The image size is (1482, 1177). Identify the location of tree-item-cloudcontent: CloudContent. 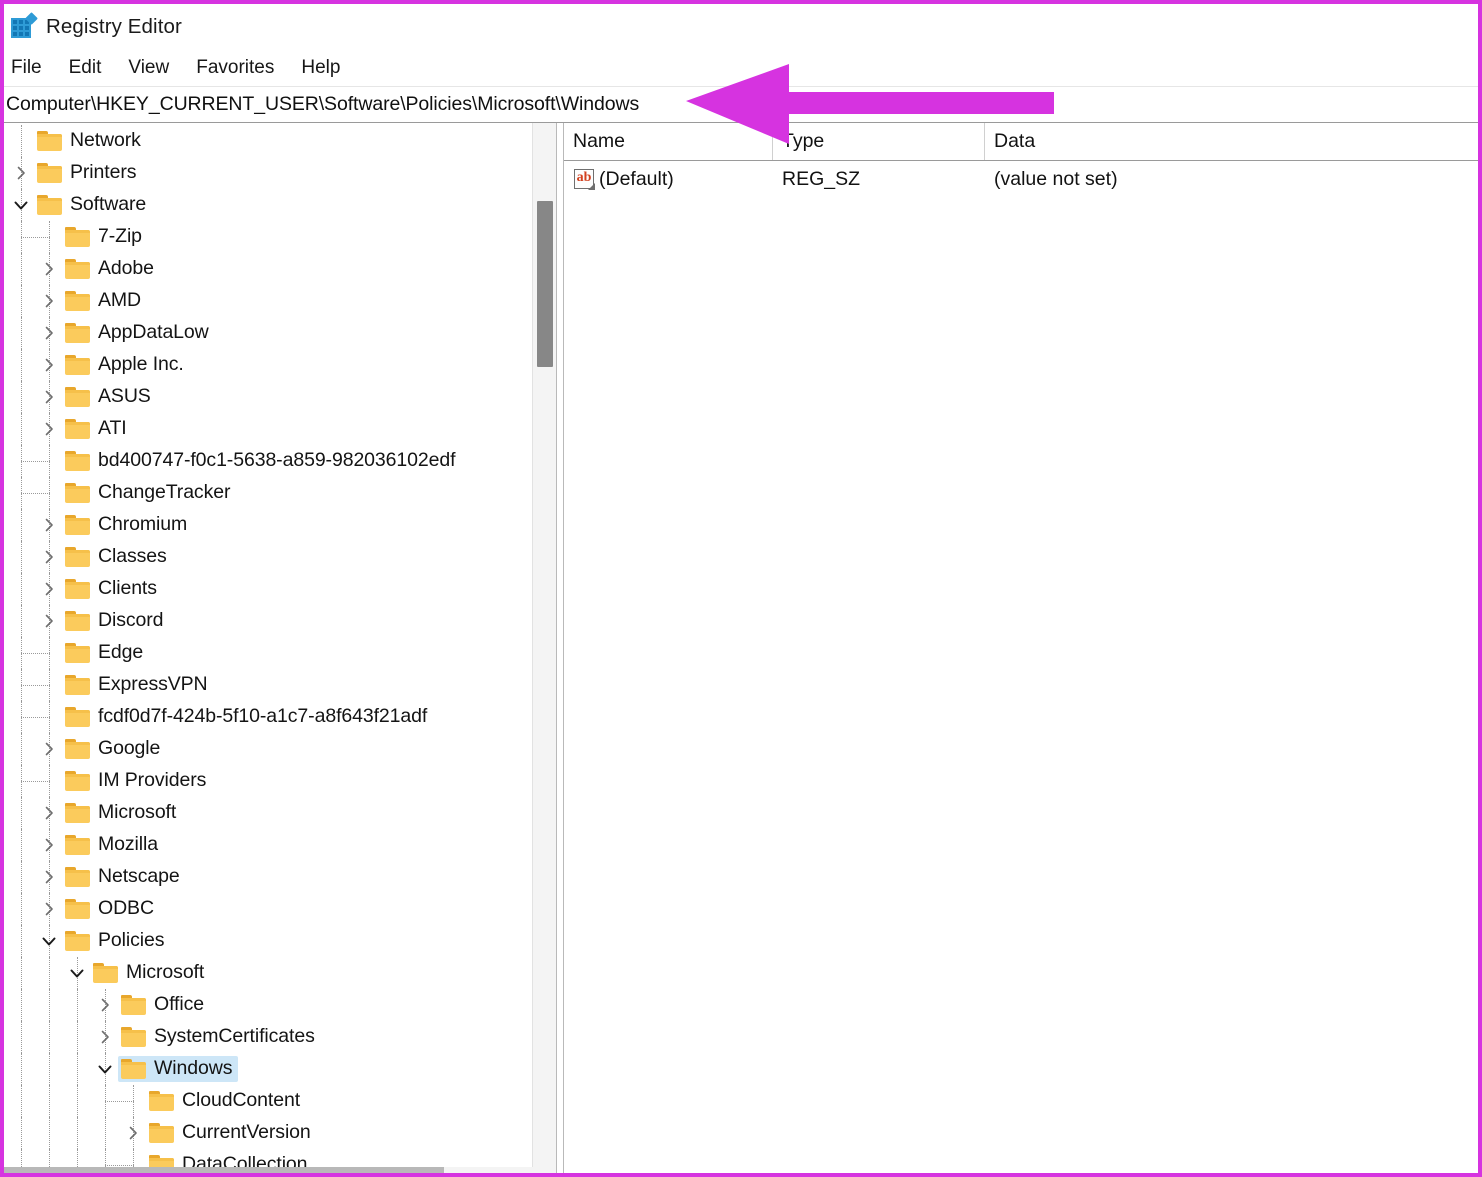
(280, 1101).